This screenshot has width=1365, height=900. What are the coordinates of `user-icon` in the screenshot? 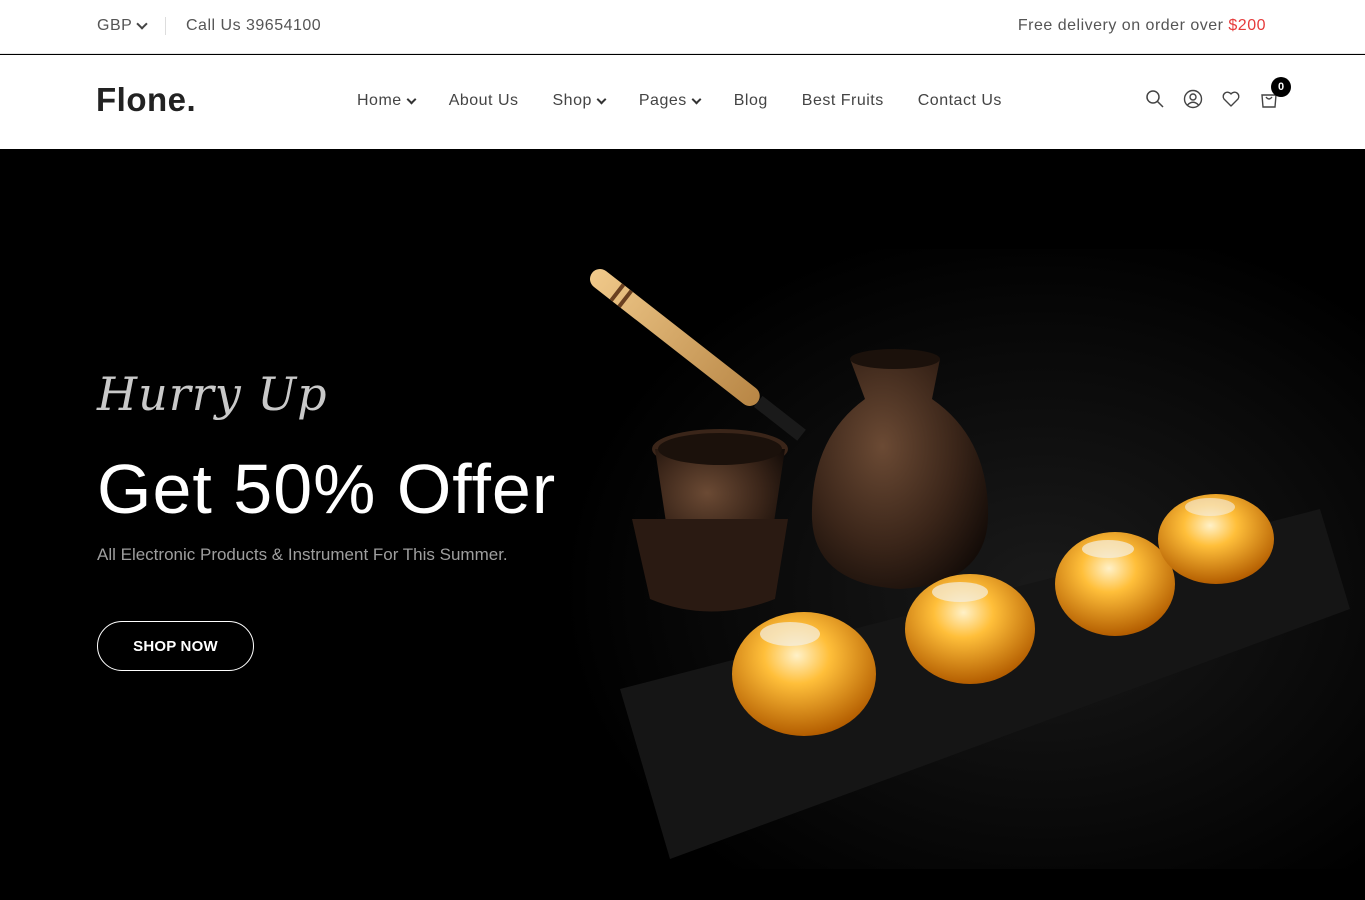 It's located at (1193, 99).